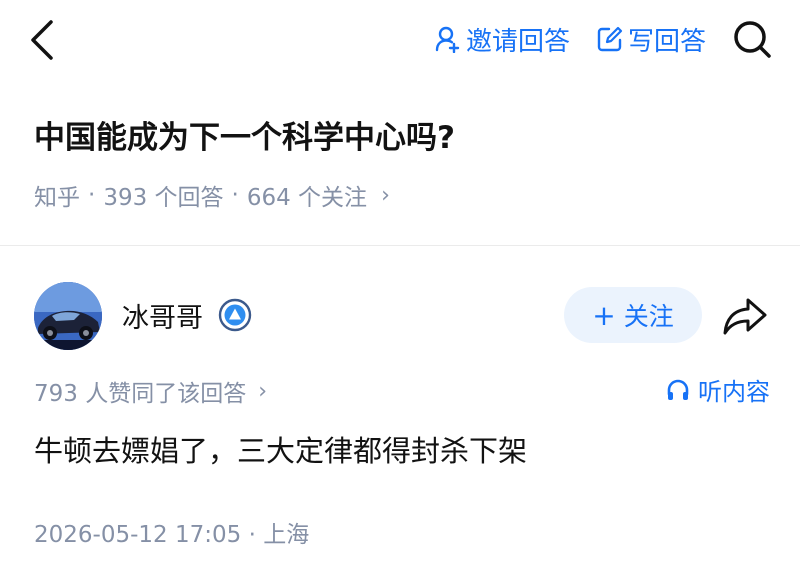 This screenshot has width=800, height=570. Describe the element at coordinates (172, 535) in the screenshot. I see `answer-timestamp: 2026-05-12 17:05 · 上海` at that location.